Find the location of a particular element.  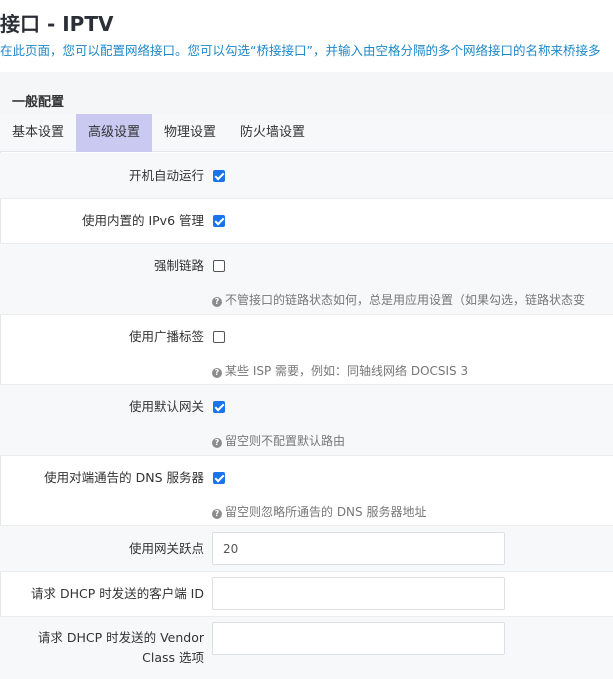

default-gateway-hint: ? 留空则不配置默认路由 is located at coordinates (278, 440).